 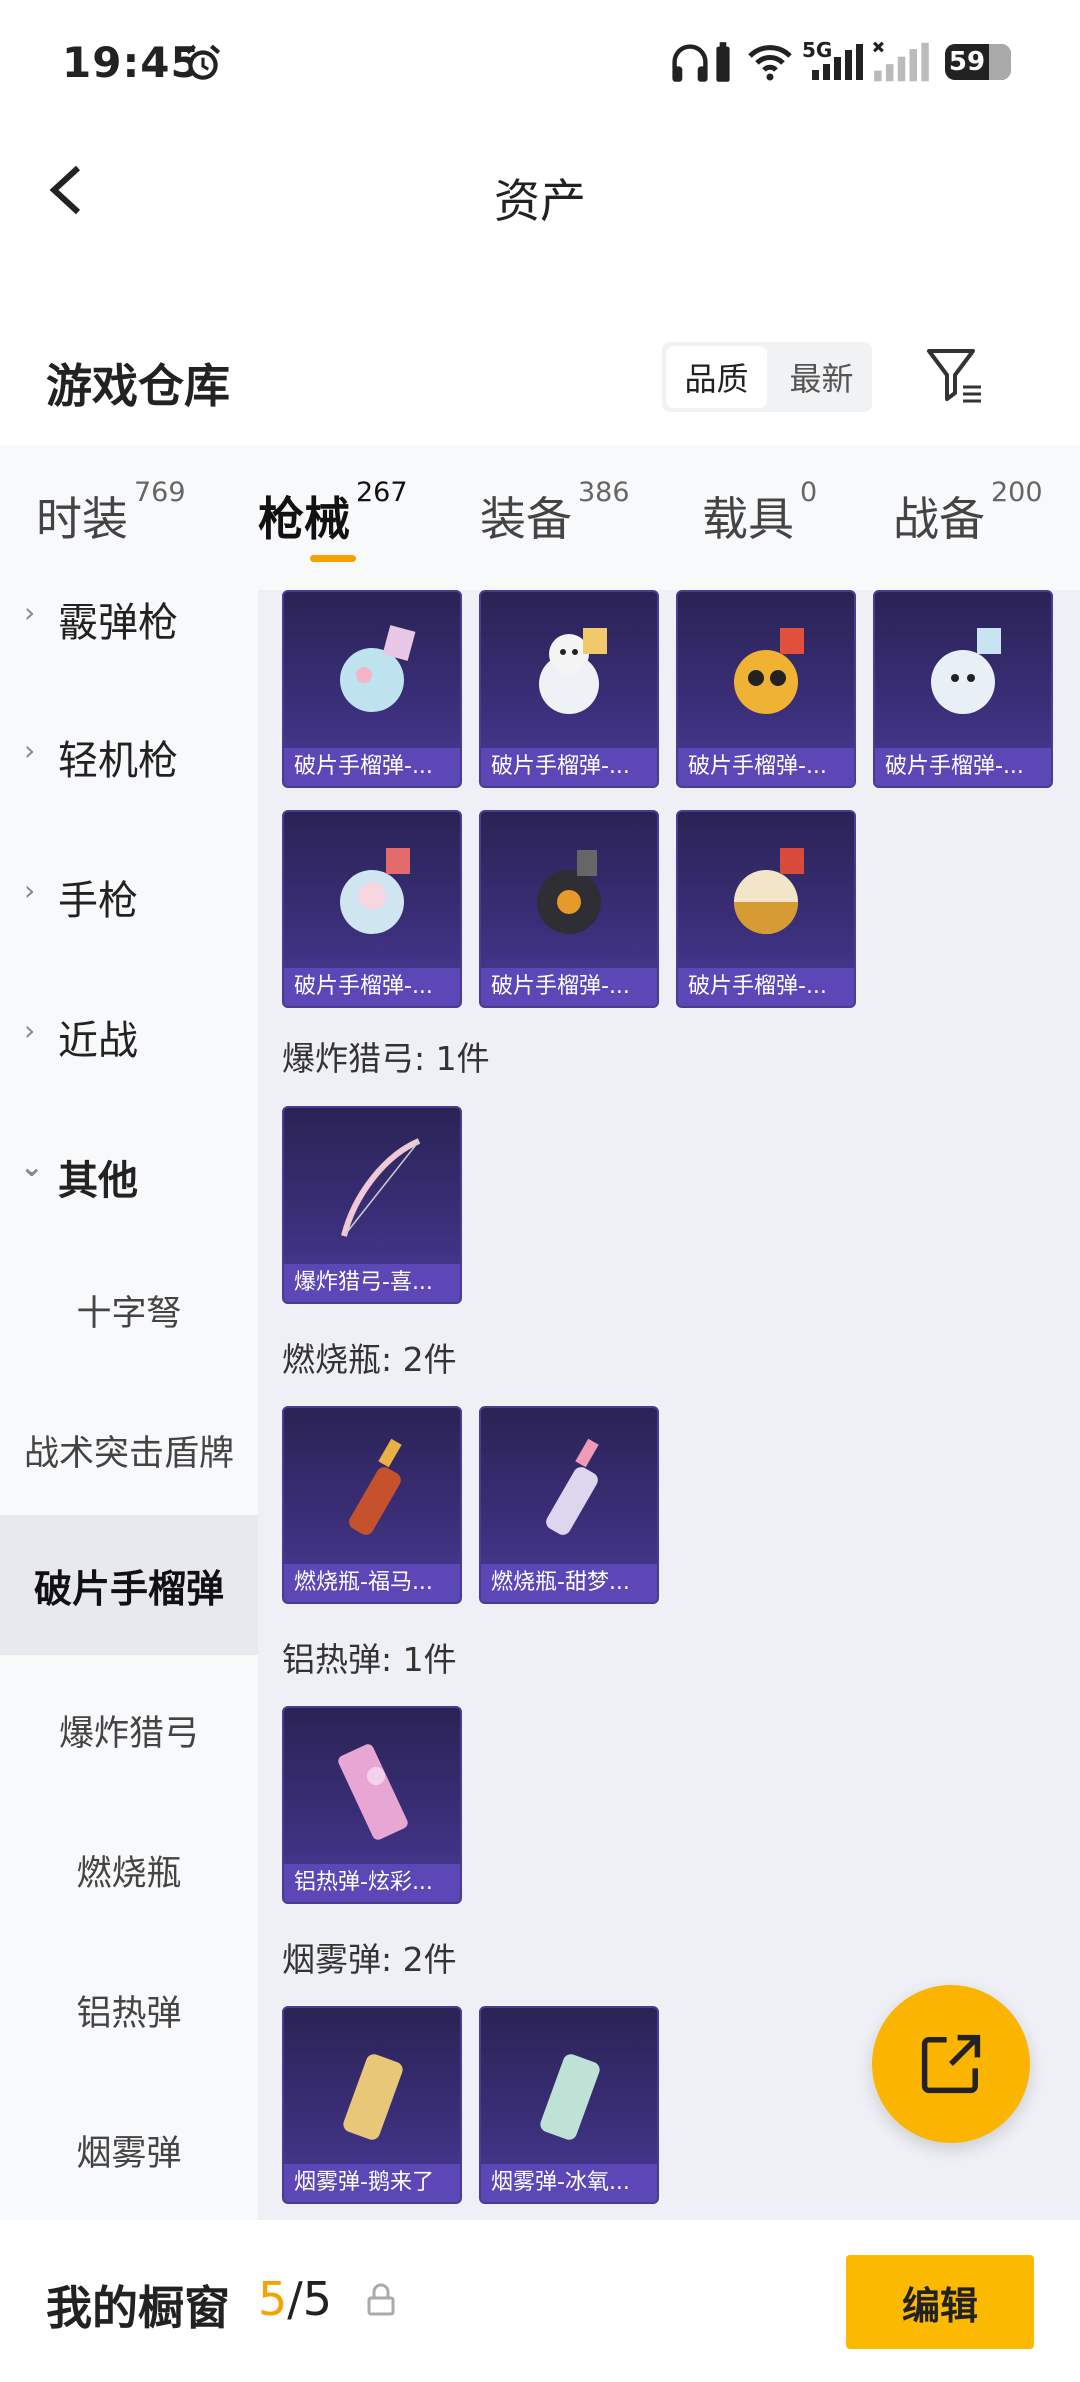 What do you see at coordinates (129, 2150) in the screenshot?
I see `sidebar-sub-smoke: 烟雾弹` at bounding box center [129, 2150].